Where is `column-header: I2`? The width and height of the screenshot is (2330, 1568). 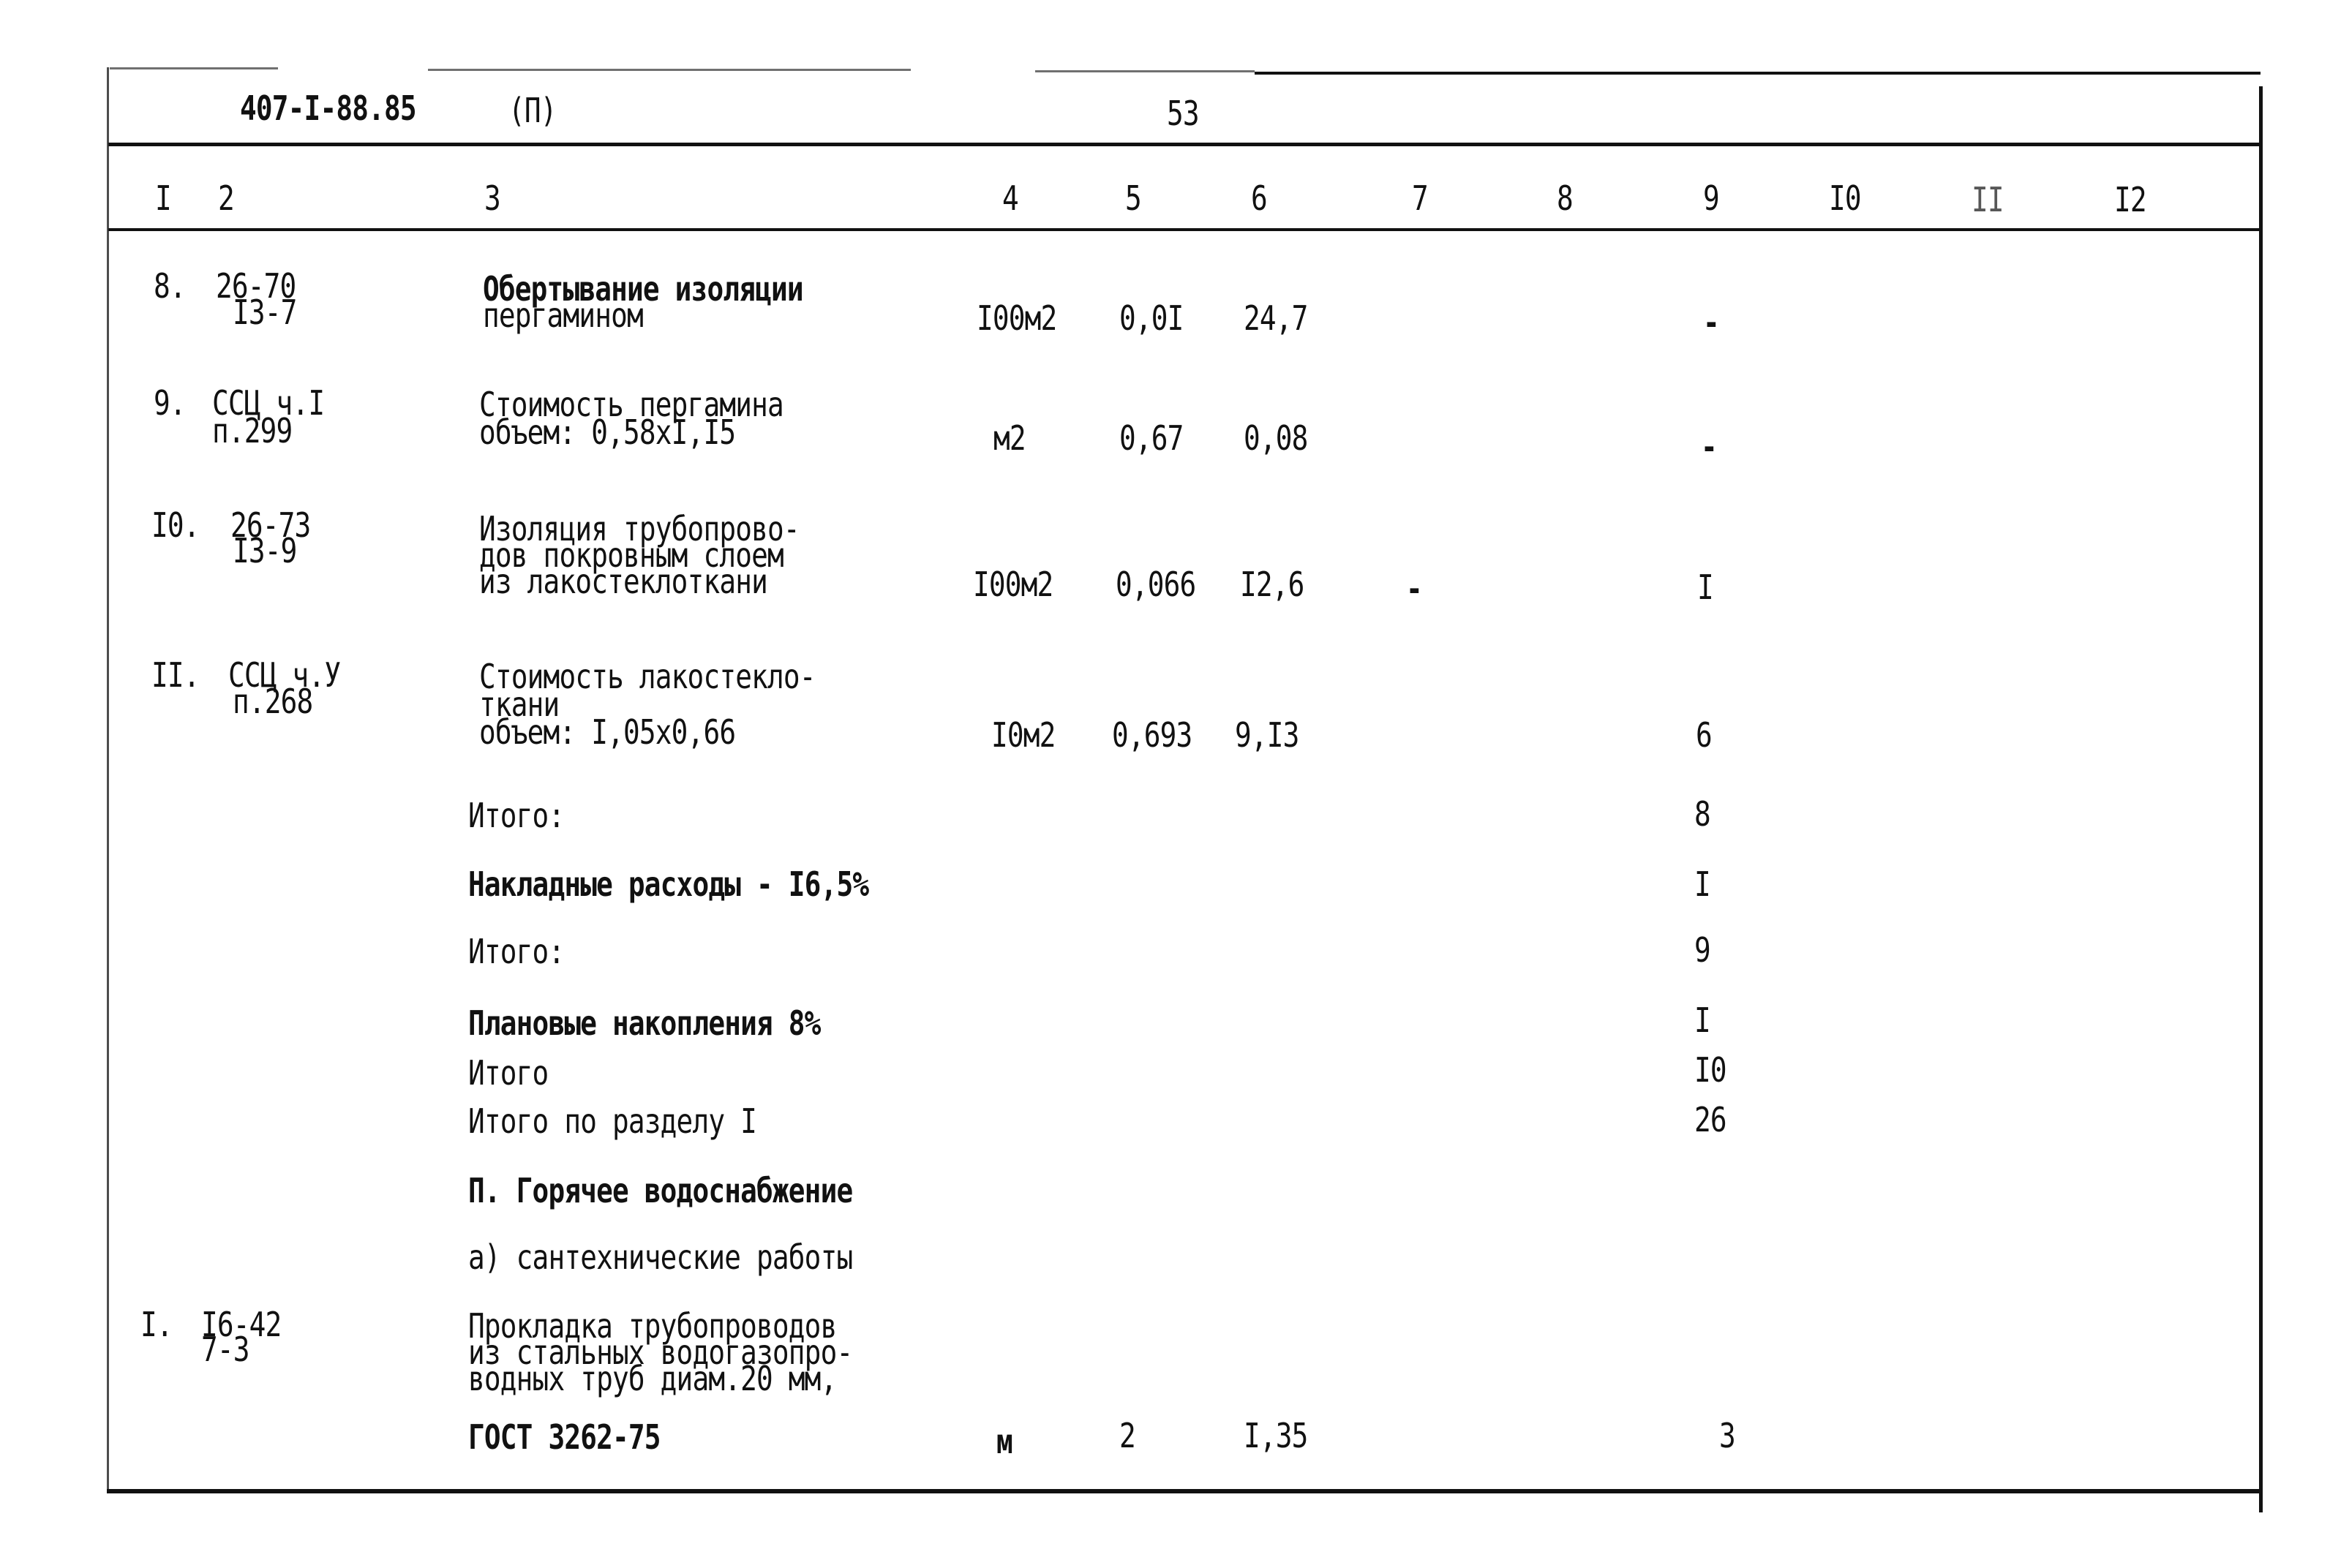
column-header: I2 is located at coordinates (2130, 199).